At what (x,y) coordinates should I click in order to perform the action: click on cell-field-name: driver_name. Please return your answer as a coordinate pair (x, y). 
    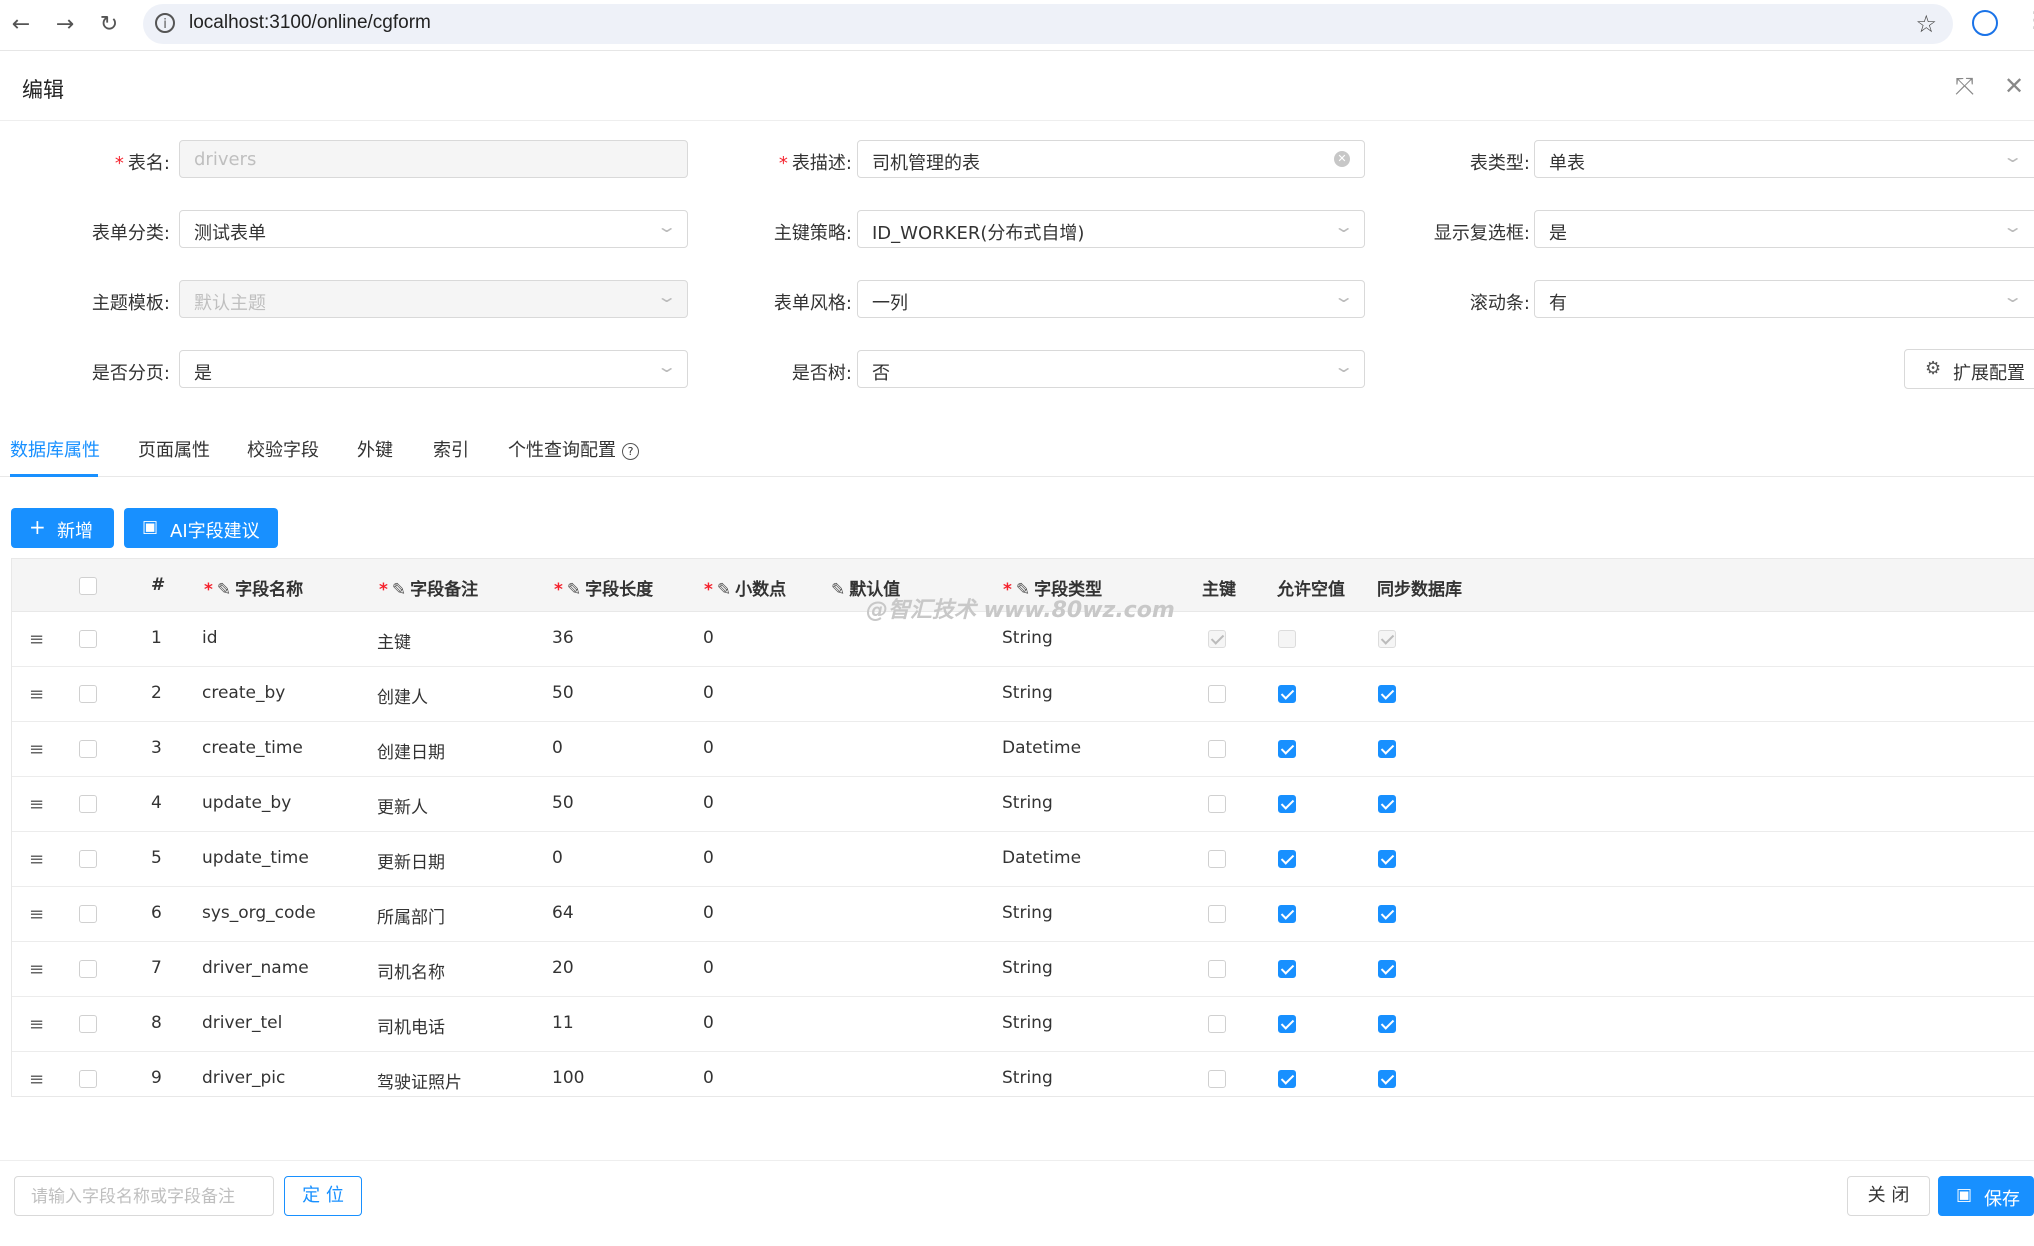
    Looking at the image, I should click on (255, 968).